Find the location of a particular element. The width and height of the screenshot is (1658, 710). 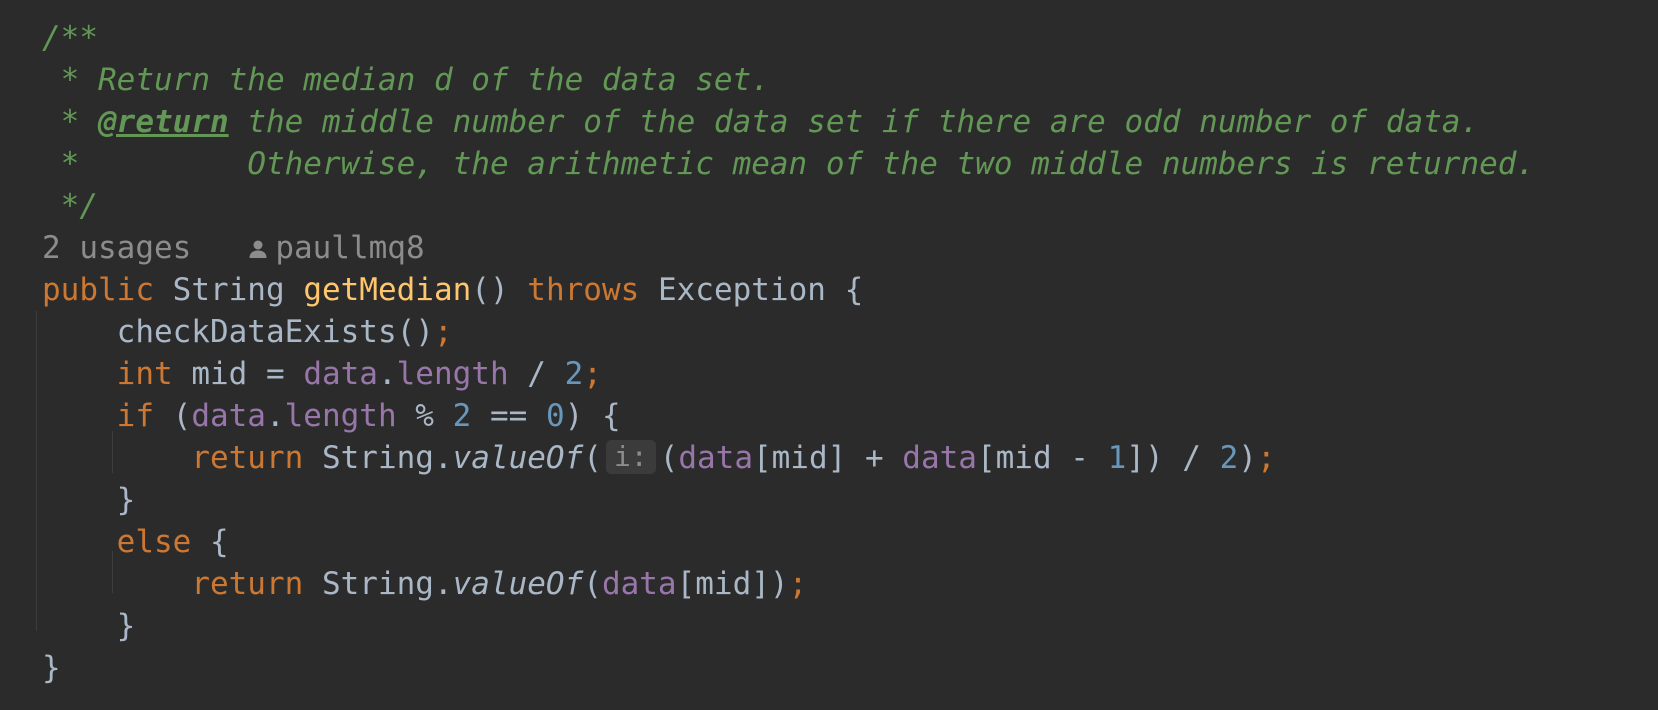

parameter-hint: i: is located at coordinates (630, 457).